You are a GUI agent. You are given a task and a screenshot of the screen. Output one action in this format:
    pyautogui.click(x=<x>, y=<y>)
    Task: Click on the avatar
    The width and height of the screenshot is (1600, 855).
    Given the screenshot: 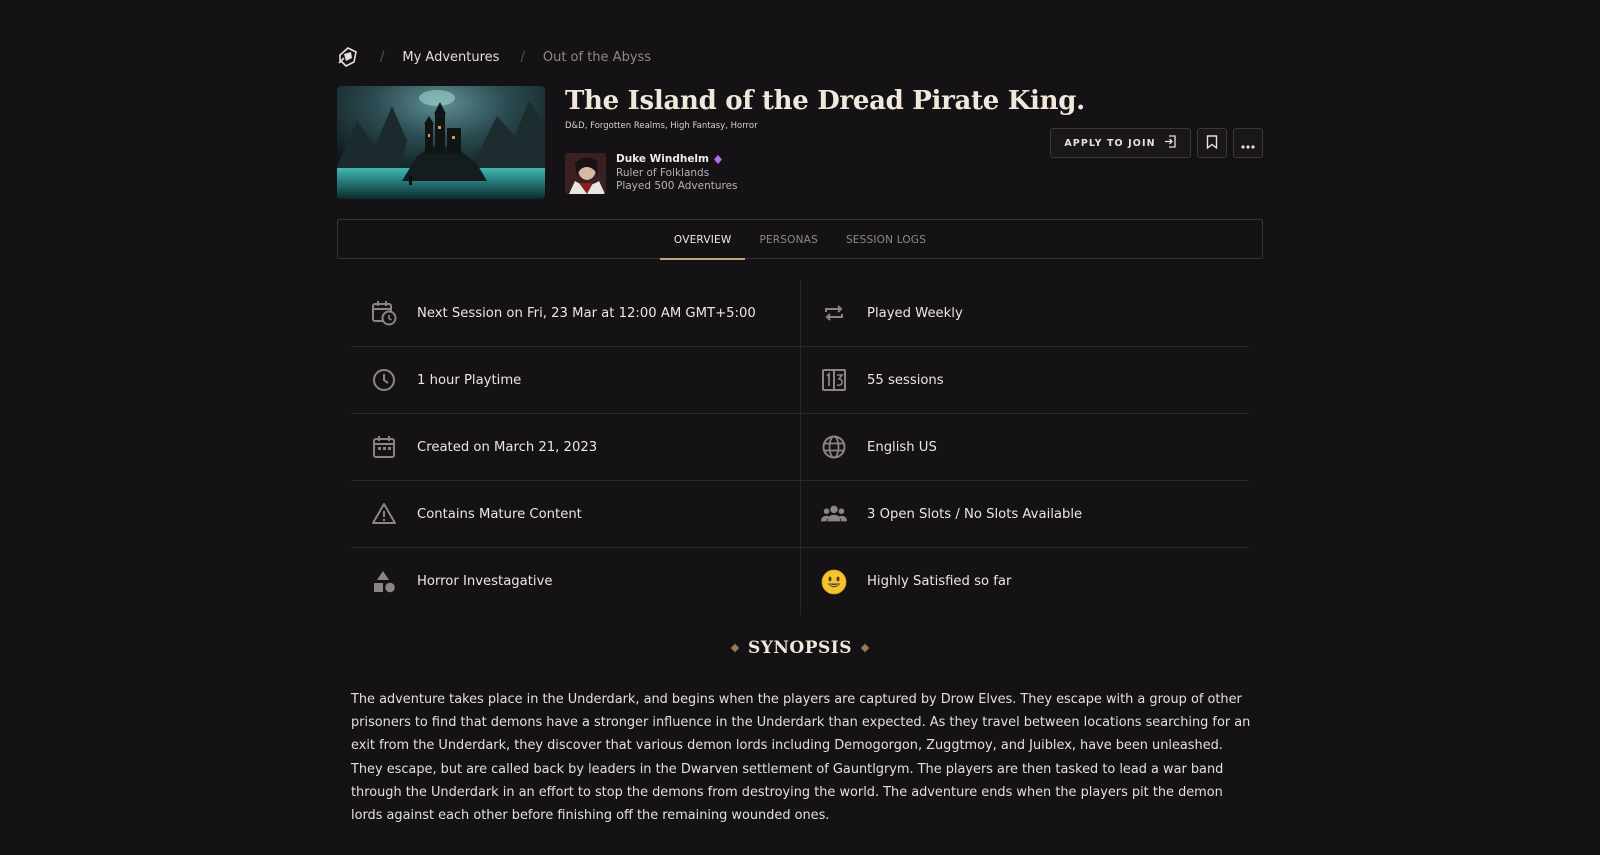 What is the action you would take?
    pyautogui.click(x=585, y=173)
    